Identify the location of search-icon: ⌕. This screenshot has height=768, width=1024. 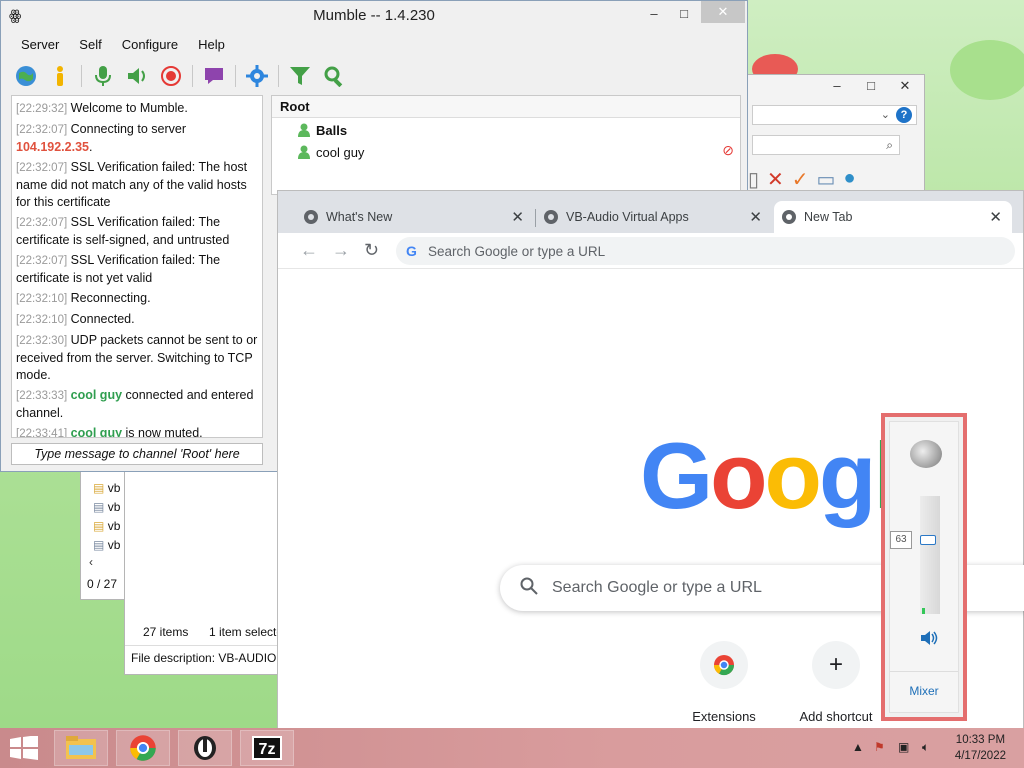
(889, 145).